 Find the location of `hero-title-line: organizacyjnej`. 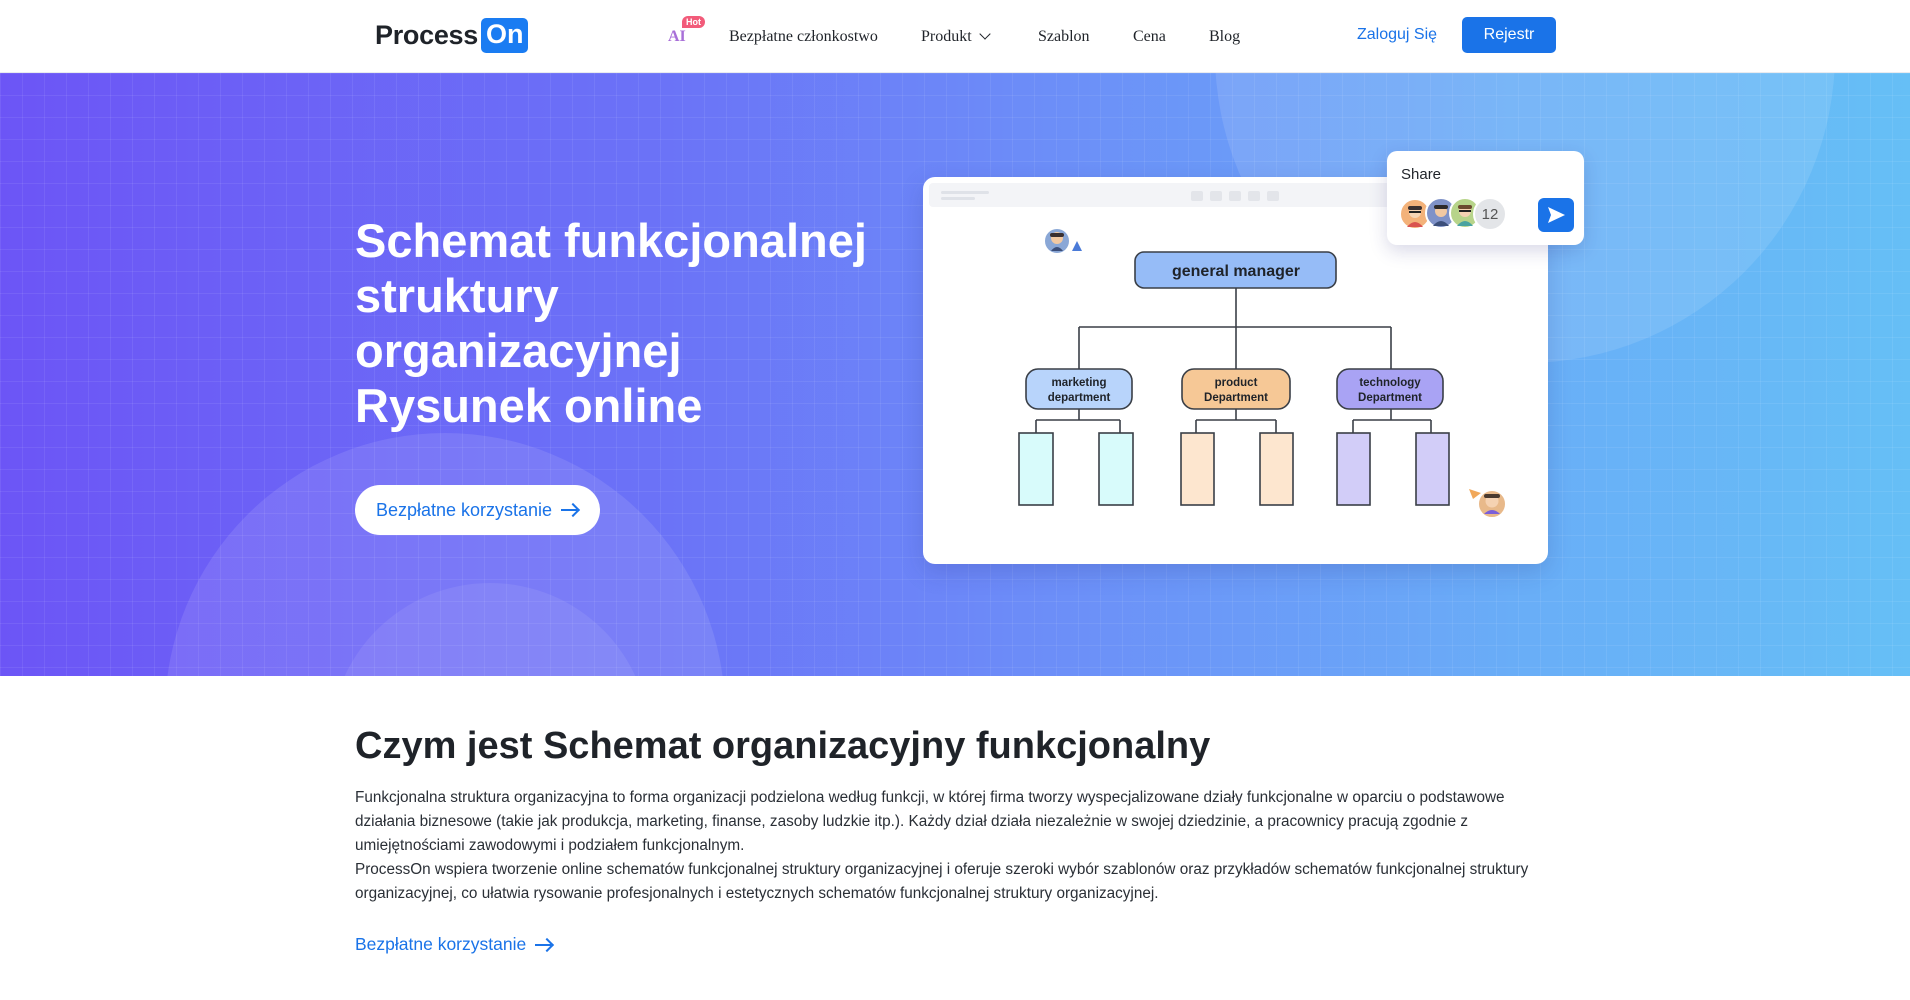

hero-title-line: organizacyjnej is located at coordinates (518, 350).